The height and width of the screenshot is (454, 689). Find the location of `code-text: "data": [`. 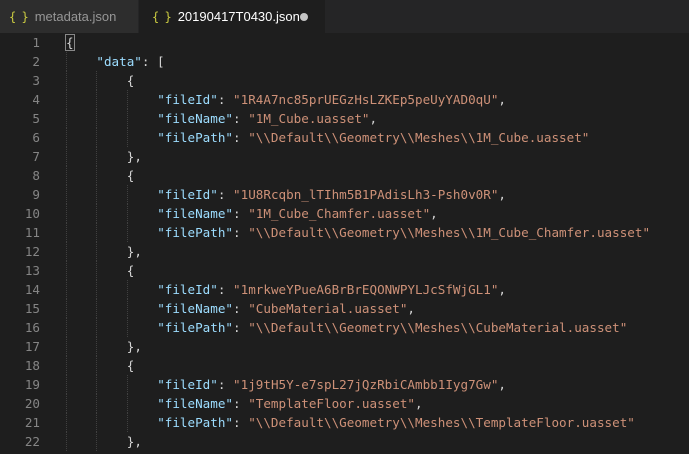

code-text: "data": [ is located at coordinates (130, 61).